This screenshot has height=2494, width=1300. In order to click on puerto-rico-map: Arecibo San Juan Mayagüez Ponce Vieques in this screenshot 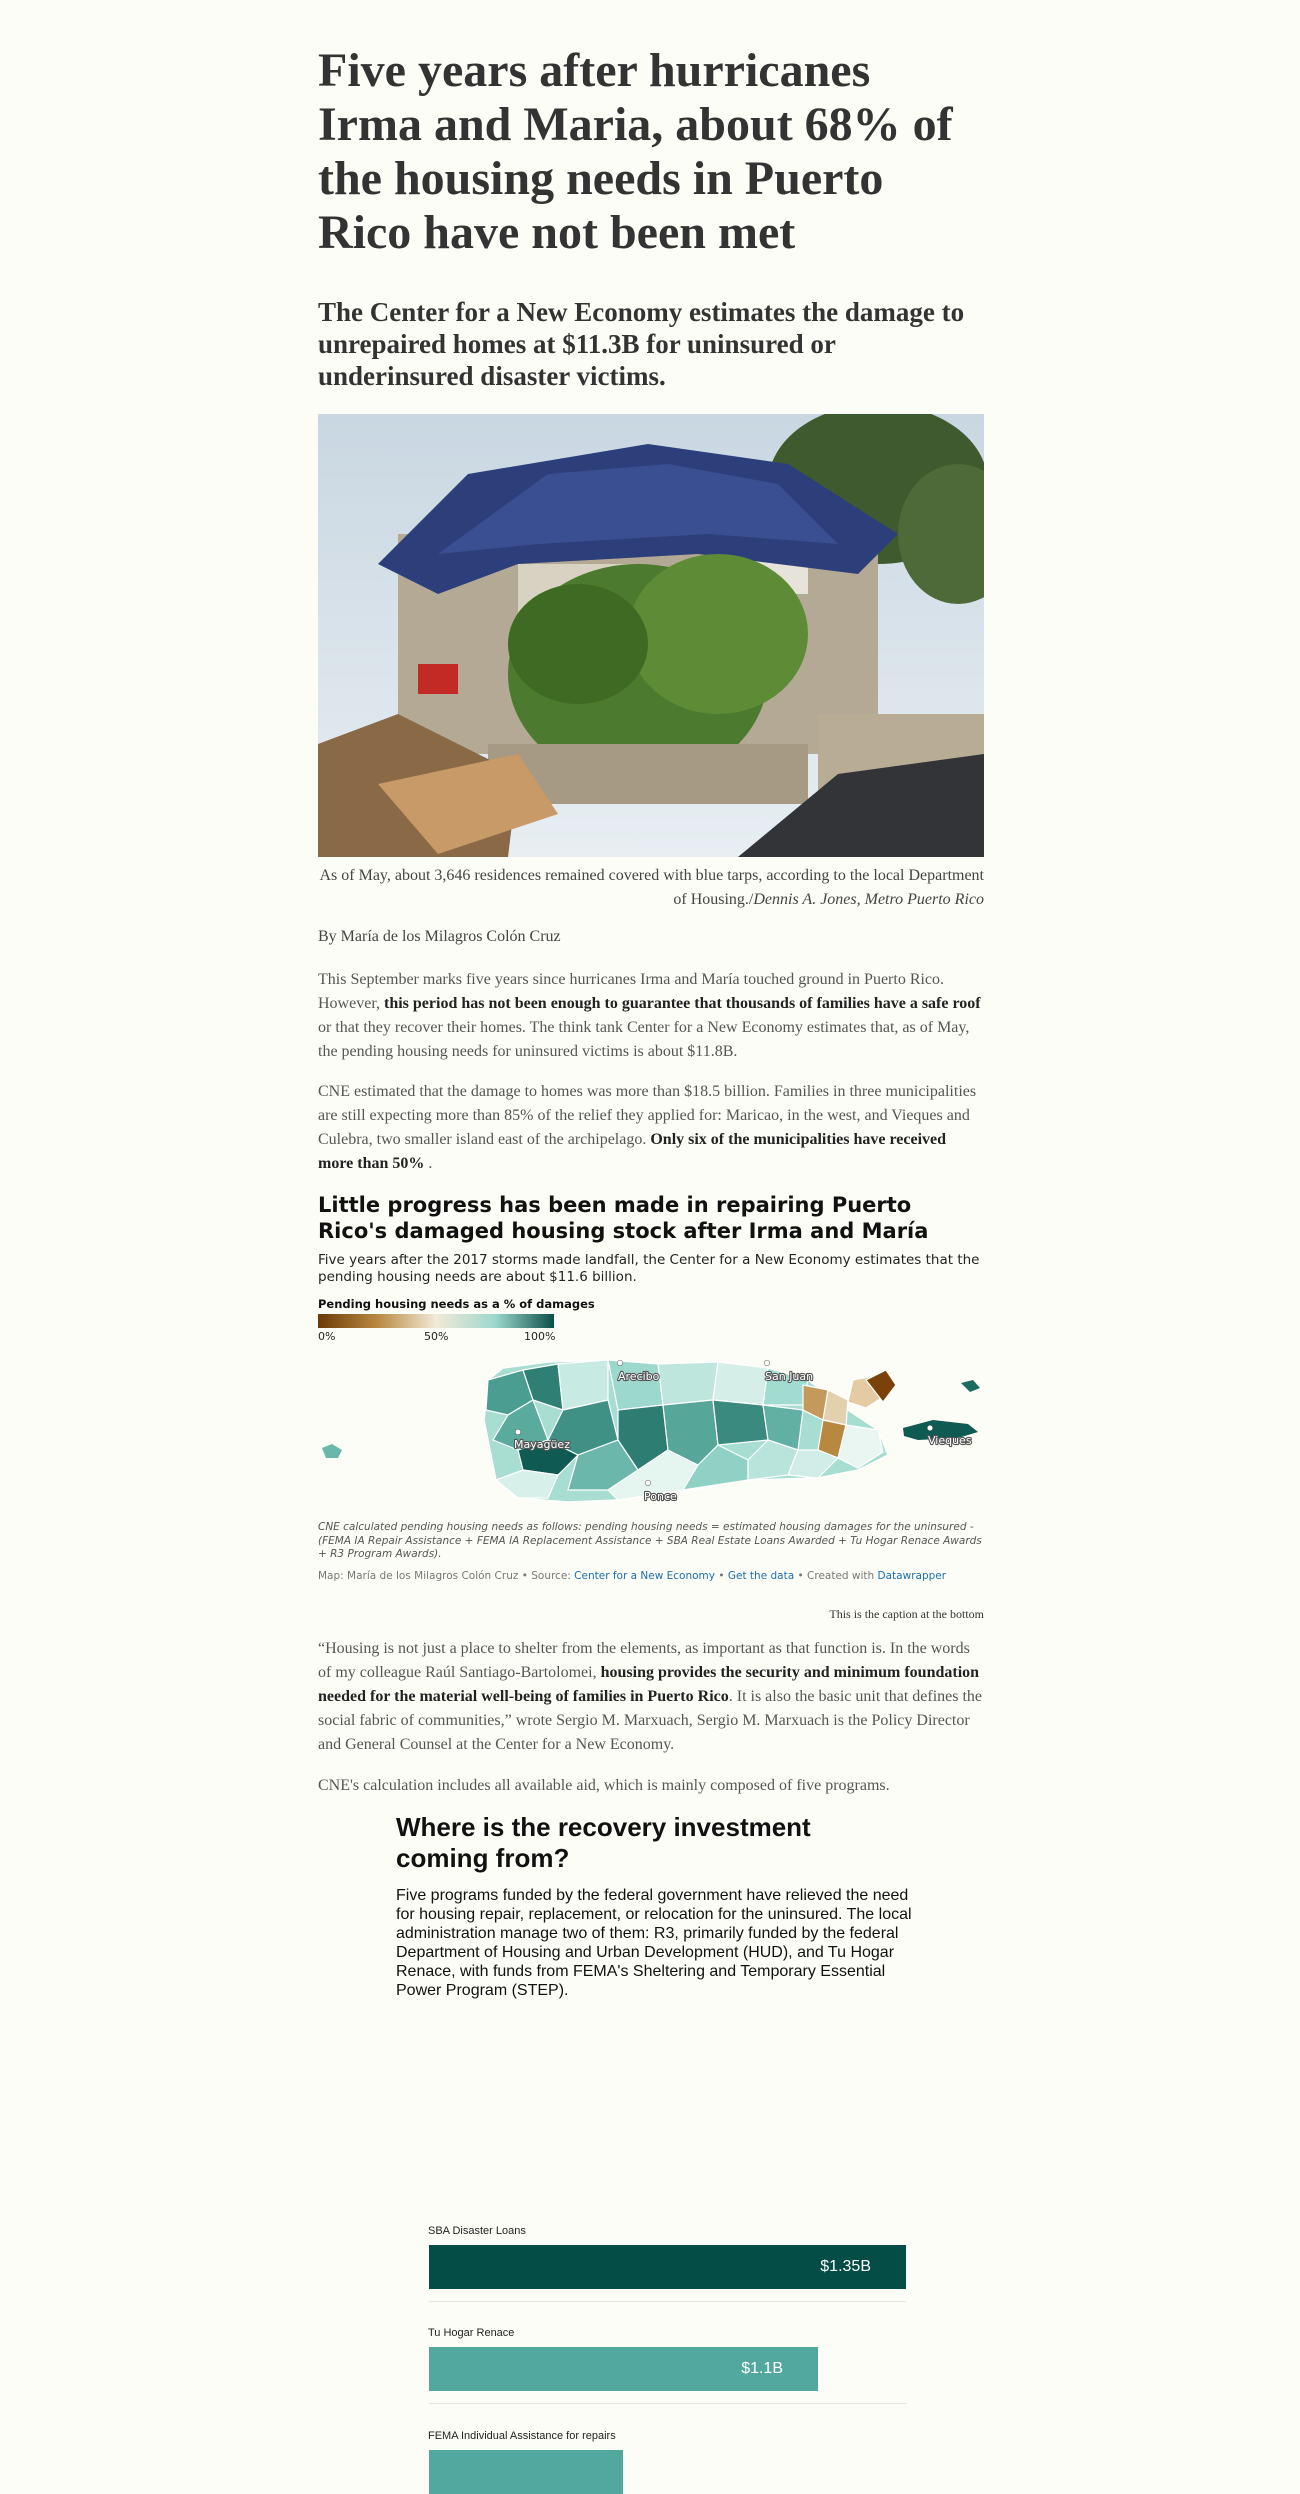, I will do `click(651, 1427)`.